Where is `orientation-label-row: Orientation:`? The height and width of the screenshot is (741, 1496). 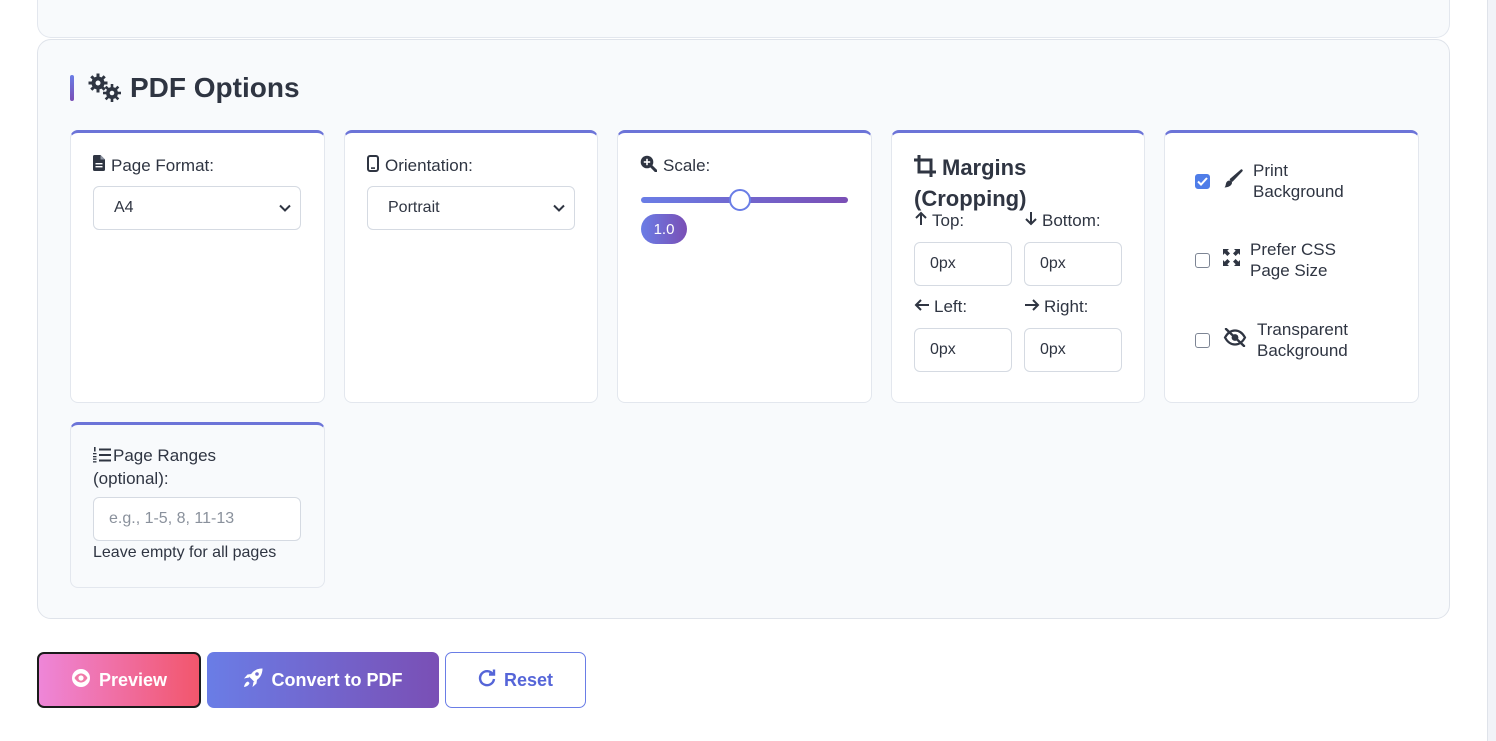
orientation-label-row: Orientation: is located at coordinates (420, 166).